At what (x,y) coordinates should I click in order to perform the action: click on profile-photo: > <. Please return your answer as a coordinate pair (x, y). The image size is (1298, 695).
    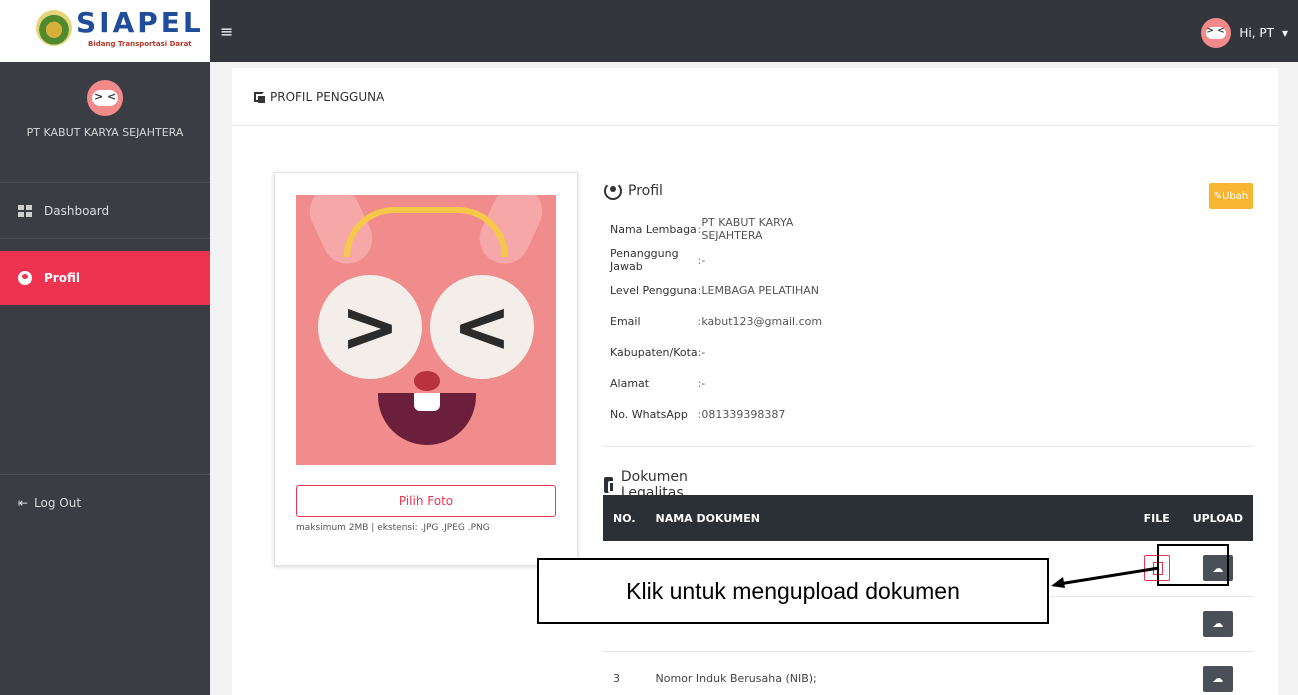
    Looking at the image, I should click on (426, 330).